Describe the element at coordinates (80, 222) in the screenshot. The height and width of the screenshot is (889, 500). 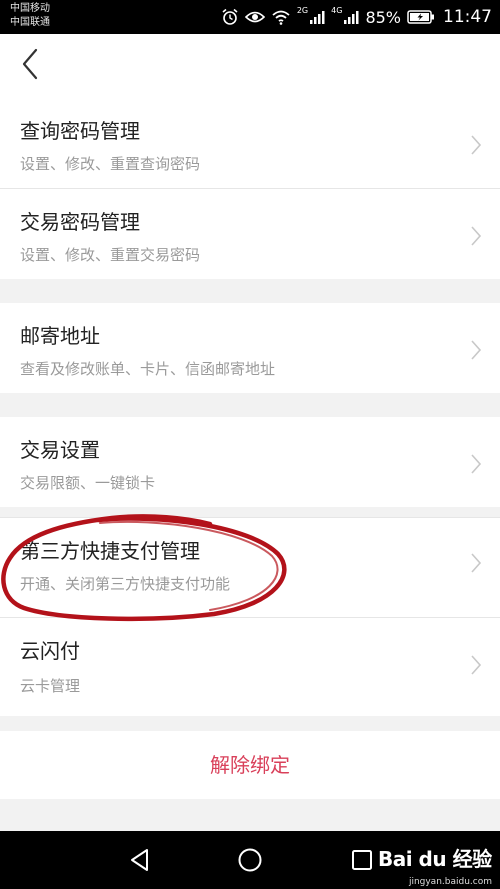
I see `item-title: 交易密码管理` at that location.